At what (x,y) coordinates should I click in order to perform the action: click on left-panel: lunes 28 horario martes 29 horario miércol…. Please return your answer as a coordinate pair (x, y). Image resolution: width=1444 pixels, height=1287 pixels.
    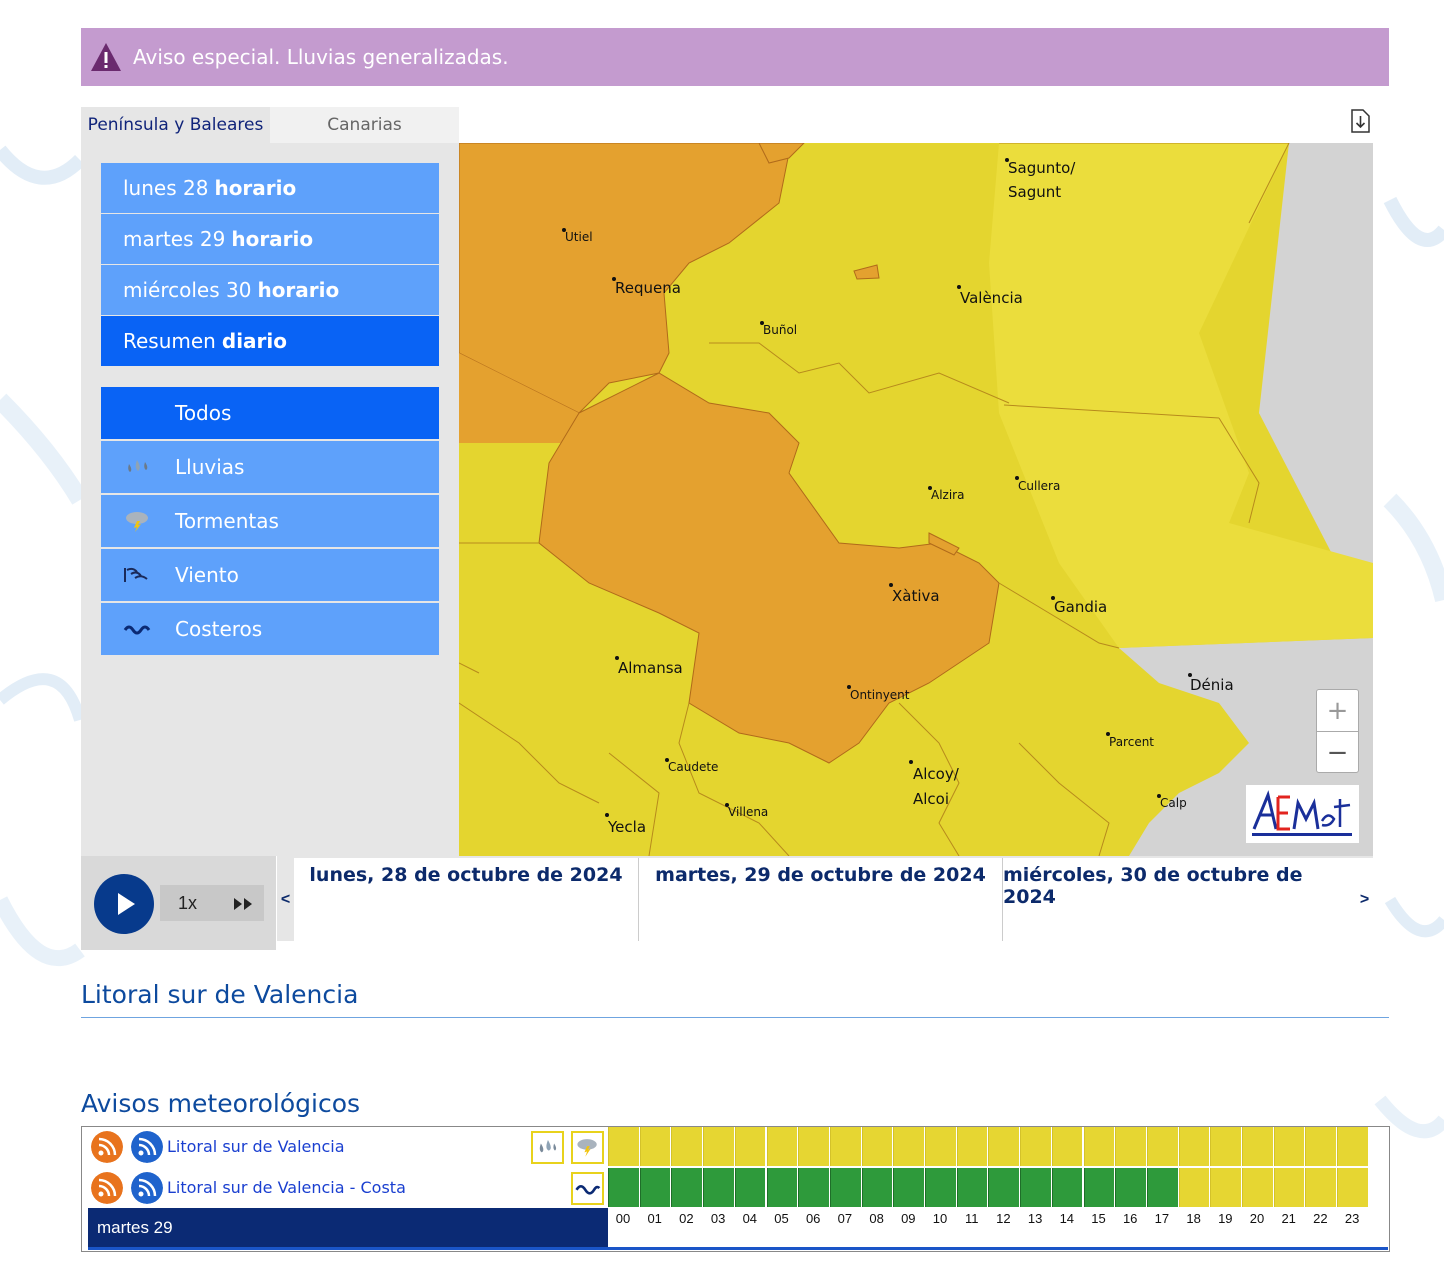
    Looking at the image, I should click on (270, 499).